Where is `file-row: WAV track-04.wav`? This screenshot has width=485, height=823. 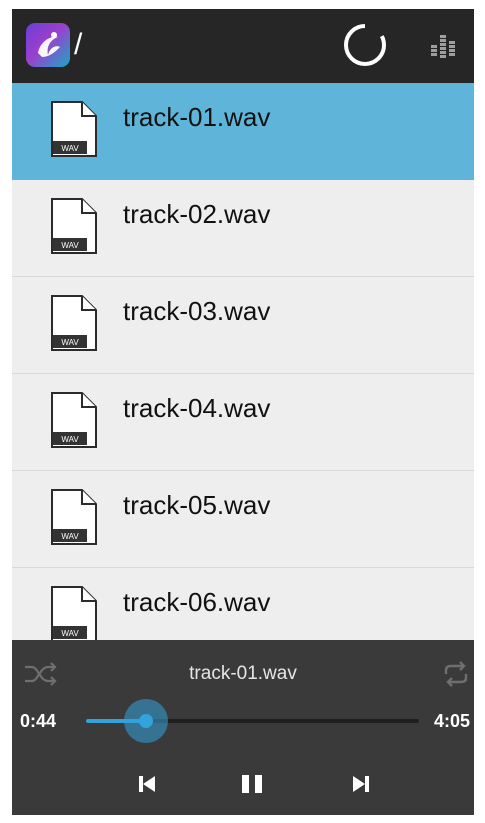
file-row: WAV track-04.wav is located at coordinates (243, 422).